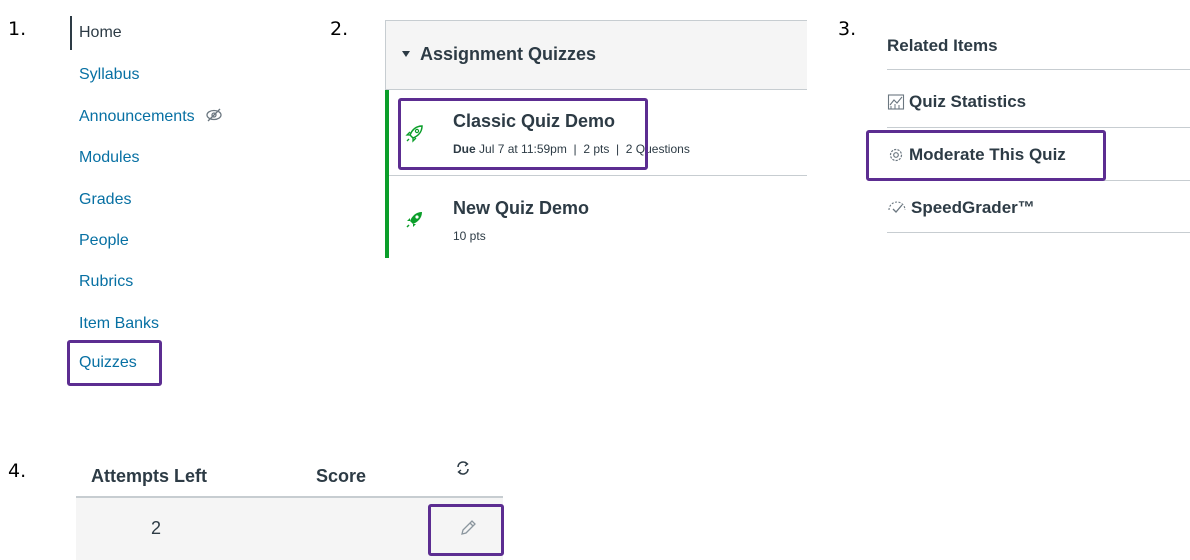 This screenshot has width=1190, height=560. I want to click on highlight-moderate-quiz, so click(986, 155).